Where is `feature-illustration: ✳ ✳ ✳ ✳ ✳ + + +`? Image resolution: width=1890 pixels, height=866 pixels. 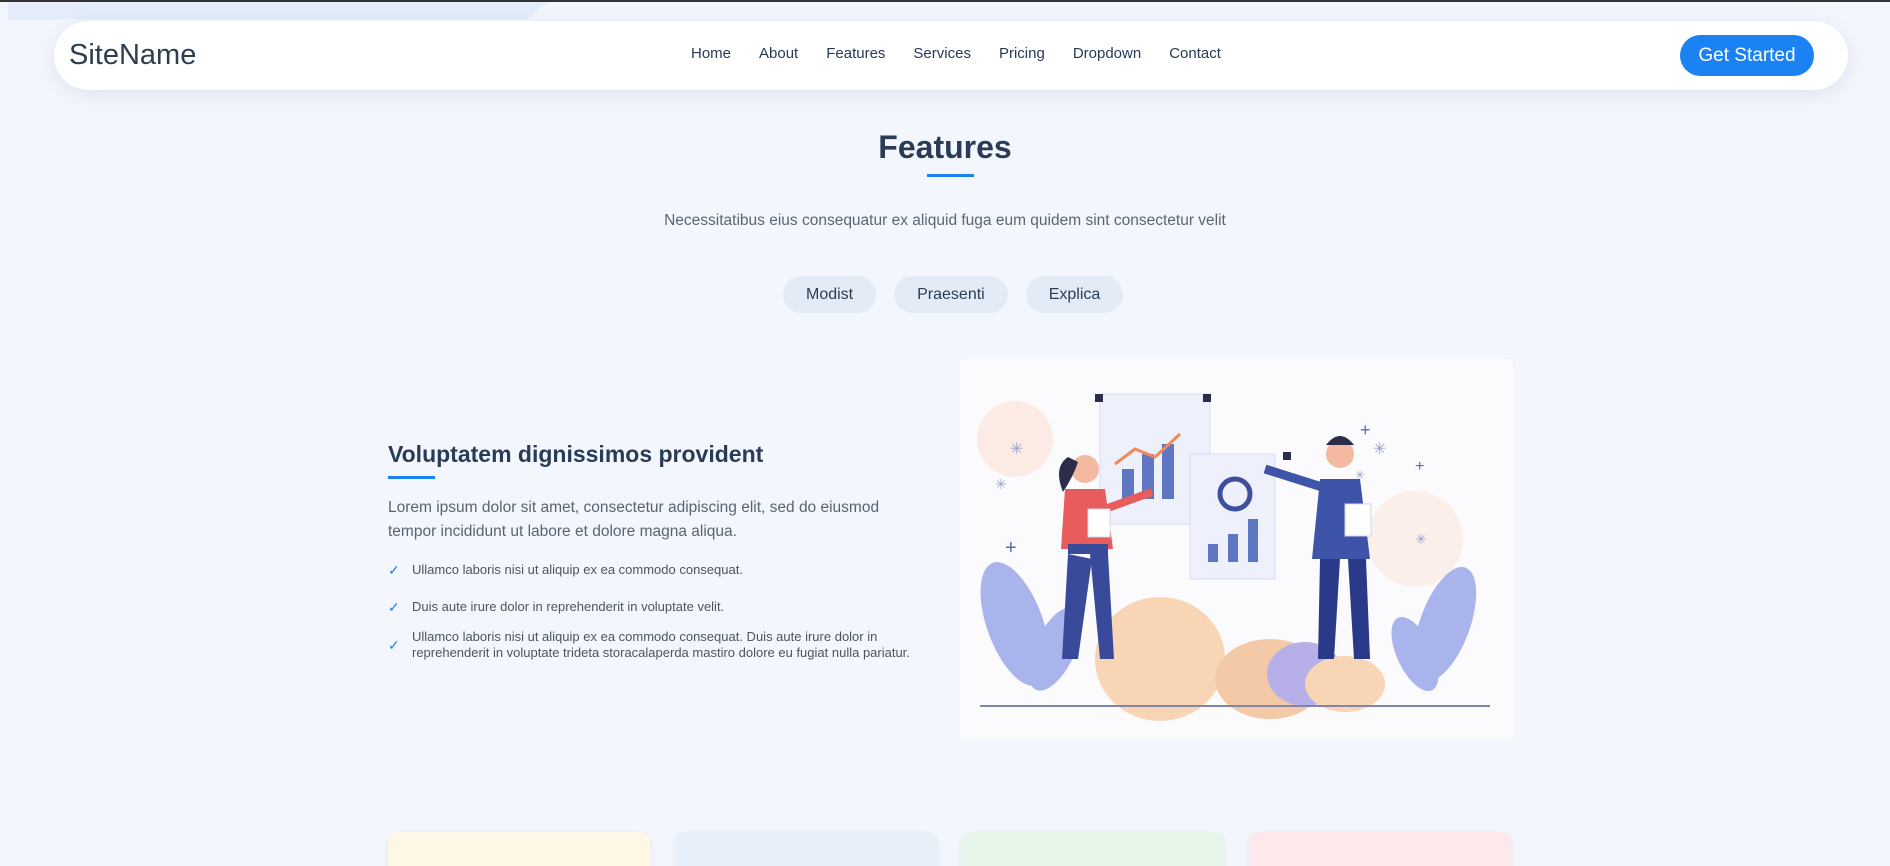
feature-illustration: ✳ ✳ ✳ ✳ ✳ + + + is located at coordinates (1236, 549).